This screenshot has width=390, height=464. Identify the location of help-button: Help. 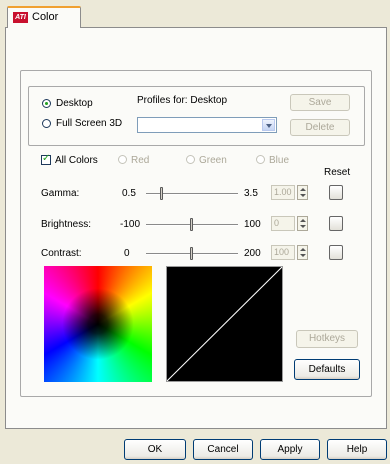
(357, 449).